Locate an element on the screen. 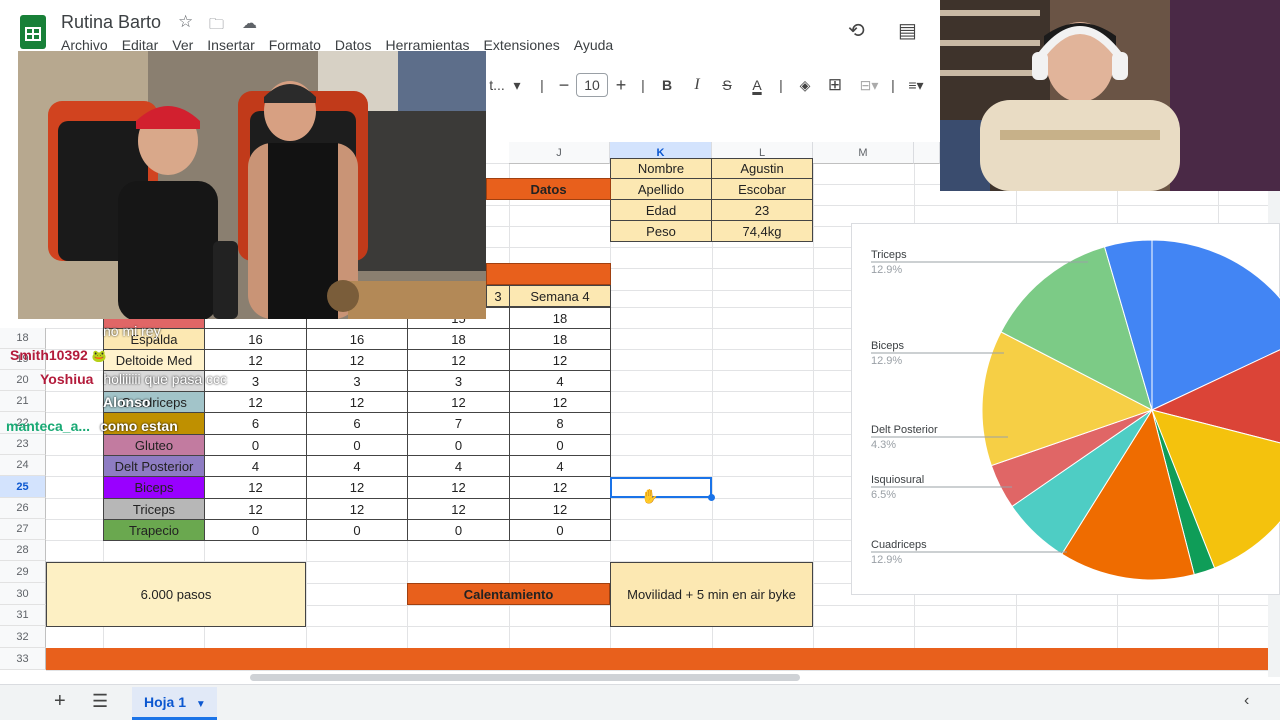  row-header-33: 33 is located at coordinates (23, 659).